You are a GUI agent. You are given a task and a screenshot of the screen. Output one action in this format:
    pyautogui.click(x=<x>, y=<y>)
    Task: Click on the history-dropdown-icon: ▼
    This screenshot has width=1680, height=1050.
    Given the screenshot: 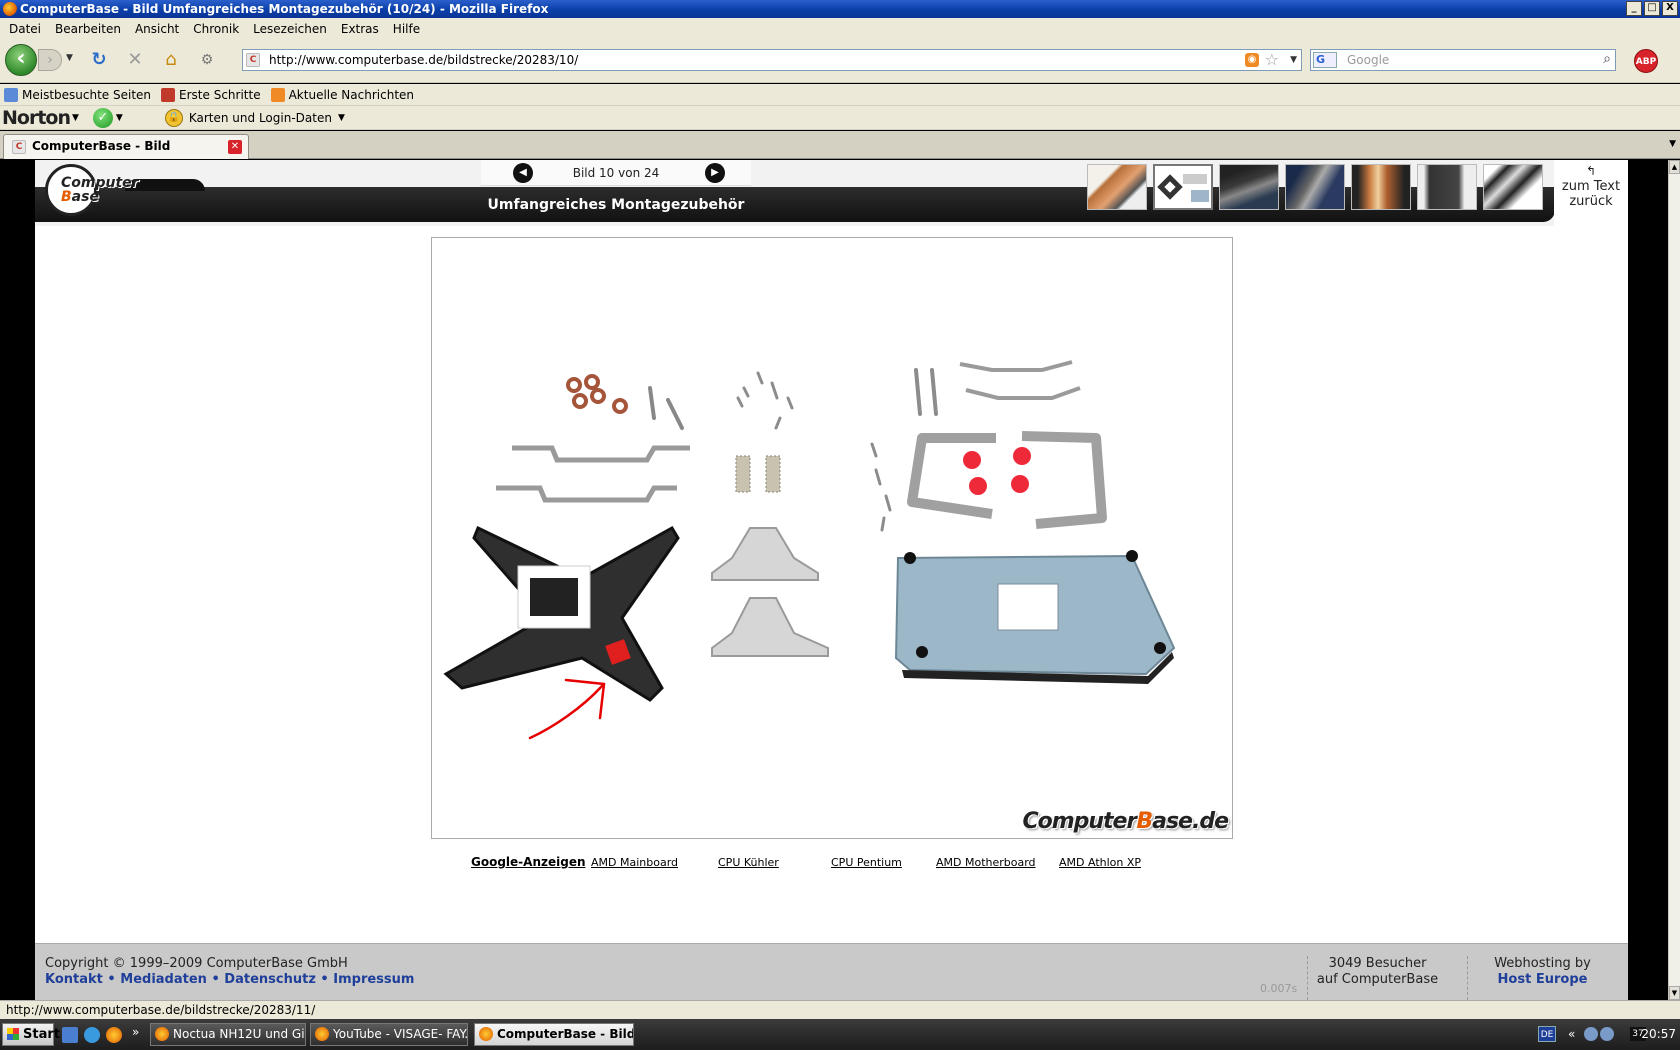 What is the action you would take?
    pyautogui.click(x=69, y=58)
    